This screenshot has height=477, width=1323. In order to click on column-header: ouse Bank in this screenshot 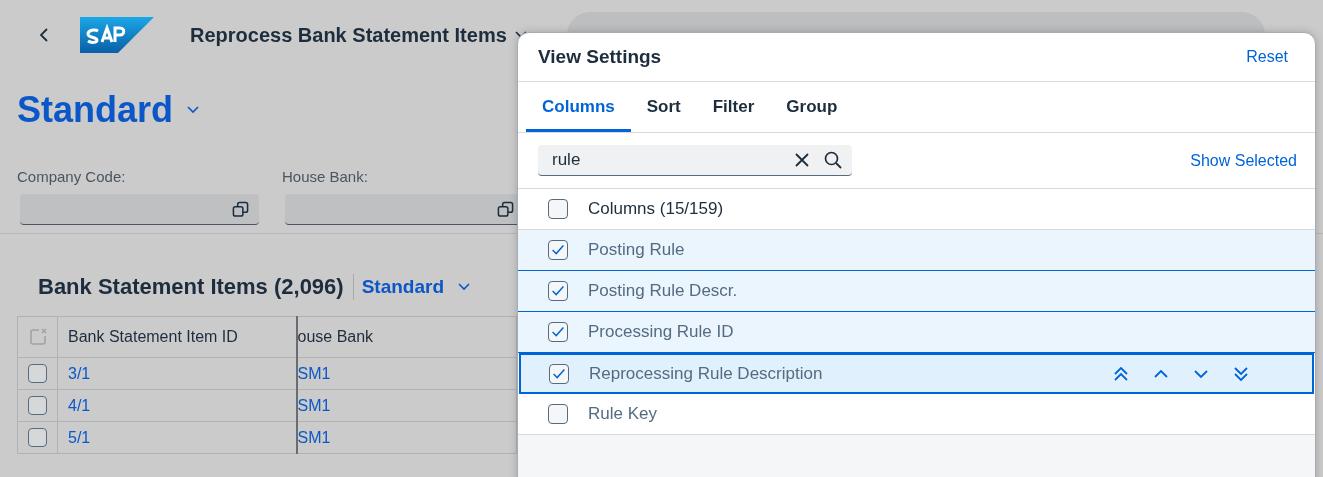, I will do `click(406, 337)`.